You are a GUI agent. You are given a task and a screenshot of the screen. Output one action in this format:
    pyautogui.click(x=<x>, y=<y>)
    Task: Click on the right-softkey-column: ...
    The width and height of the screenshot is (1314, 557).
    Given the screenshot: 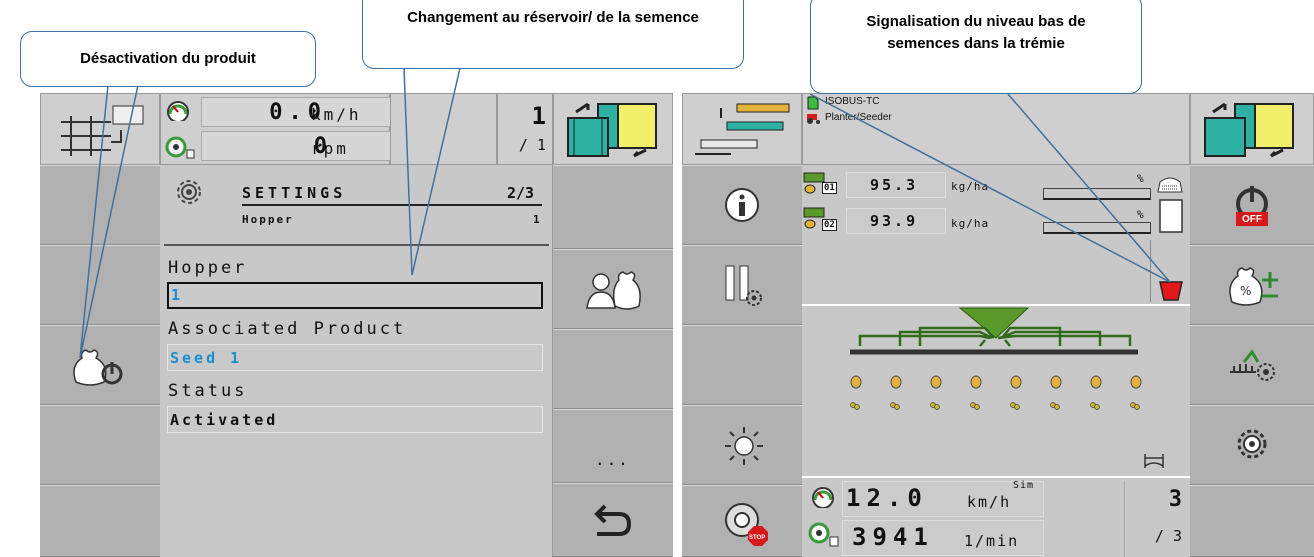 What is the action you would take?
    pyautogui.click(x=613, y=361)
    